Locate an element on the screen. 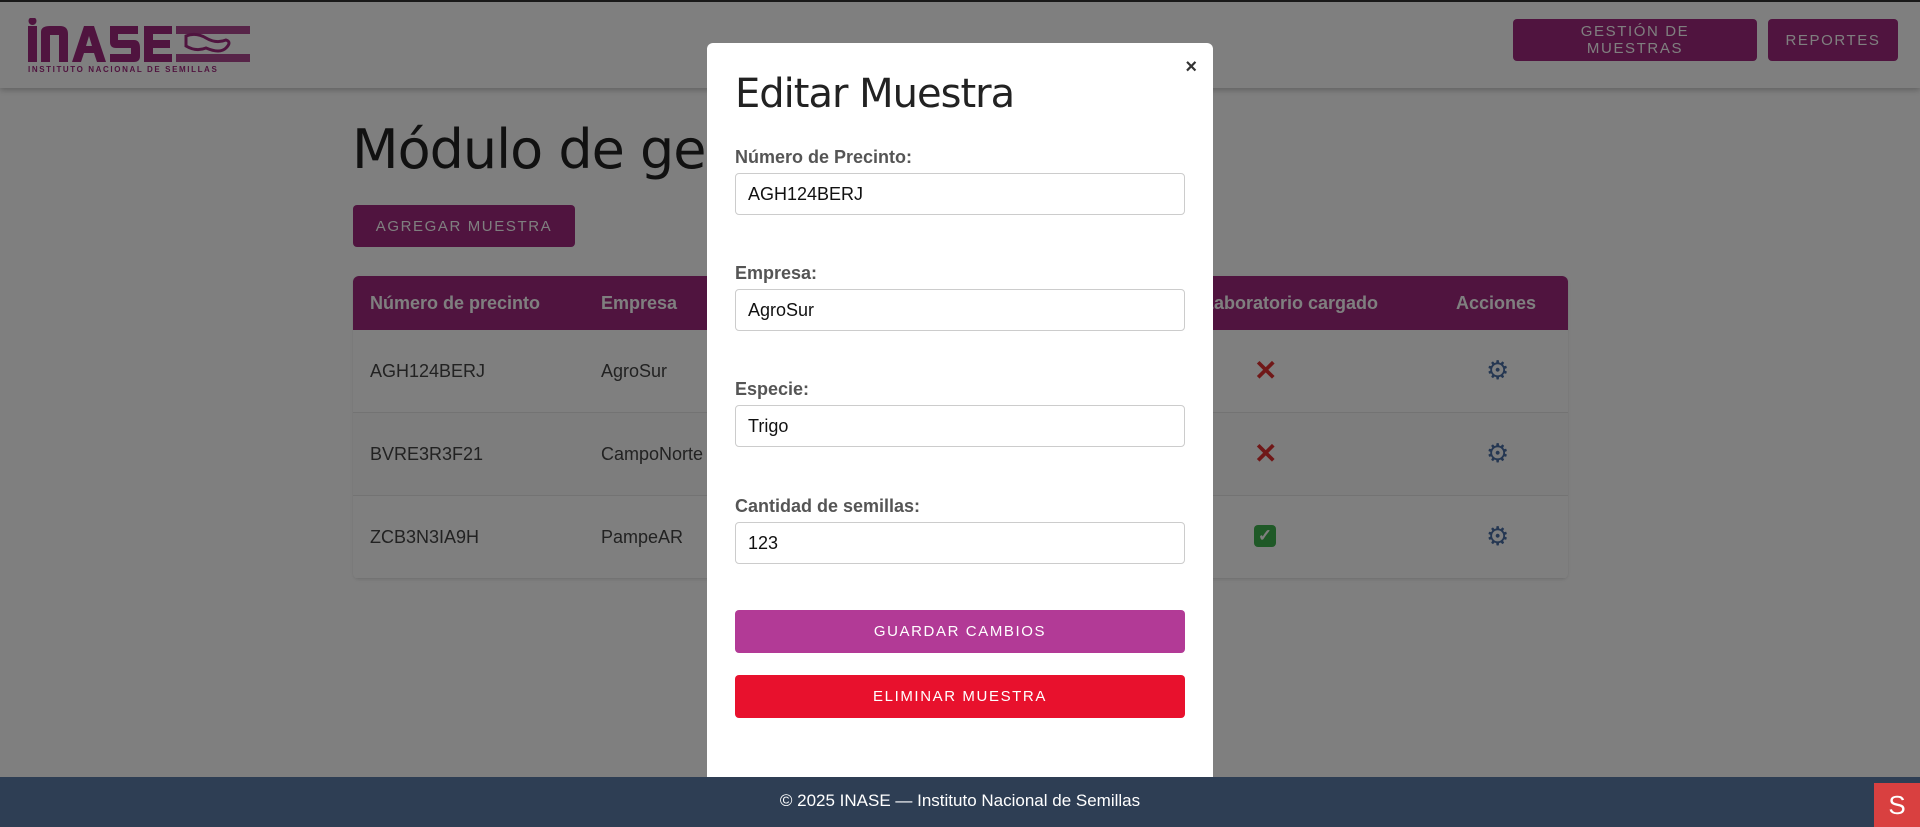 The height and width of the screenshot is (827, 1920). delete-sample-button: ELIMINAR MUESTRA is located at coordinates (960, 696).